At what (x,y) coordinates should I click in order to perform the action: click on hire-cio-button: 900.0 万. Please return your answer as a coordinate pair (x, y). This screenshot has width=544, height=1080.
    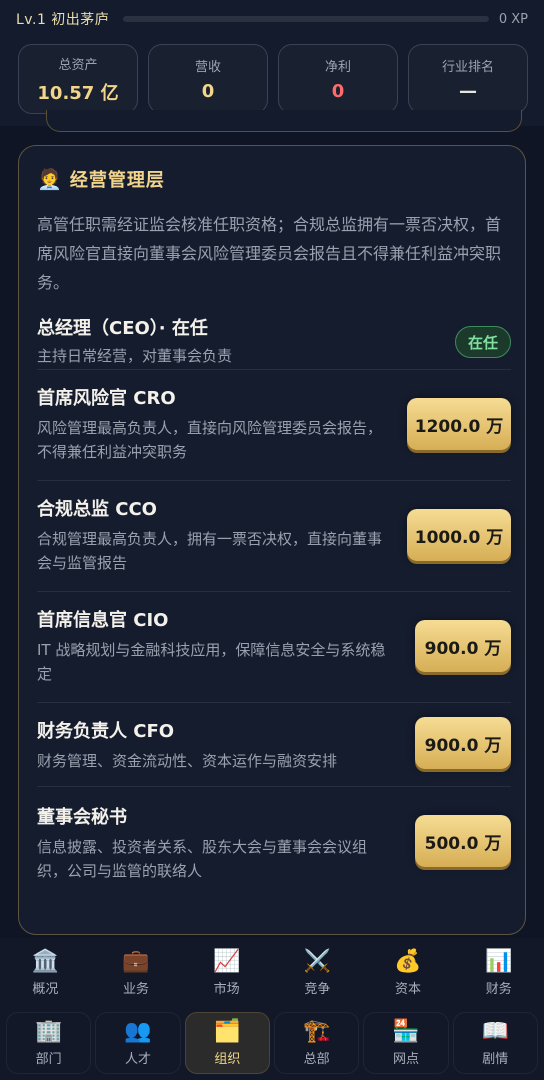
    Looking at the image, I should click on (463, 646).